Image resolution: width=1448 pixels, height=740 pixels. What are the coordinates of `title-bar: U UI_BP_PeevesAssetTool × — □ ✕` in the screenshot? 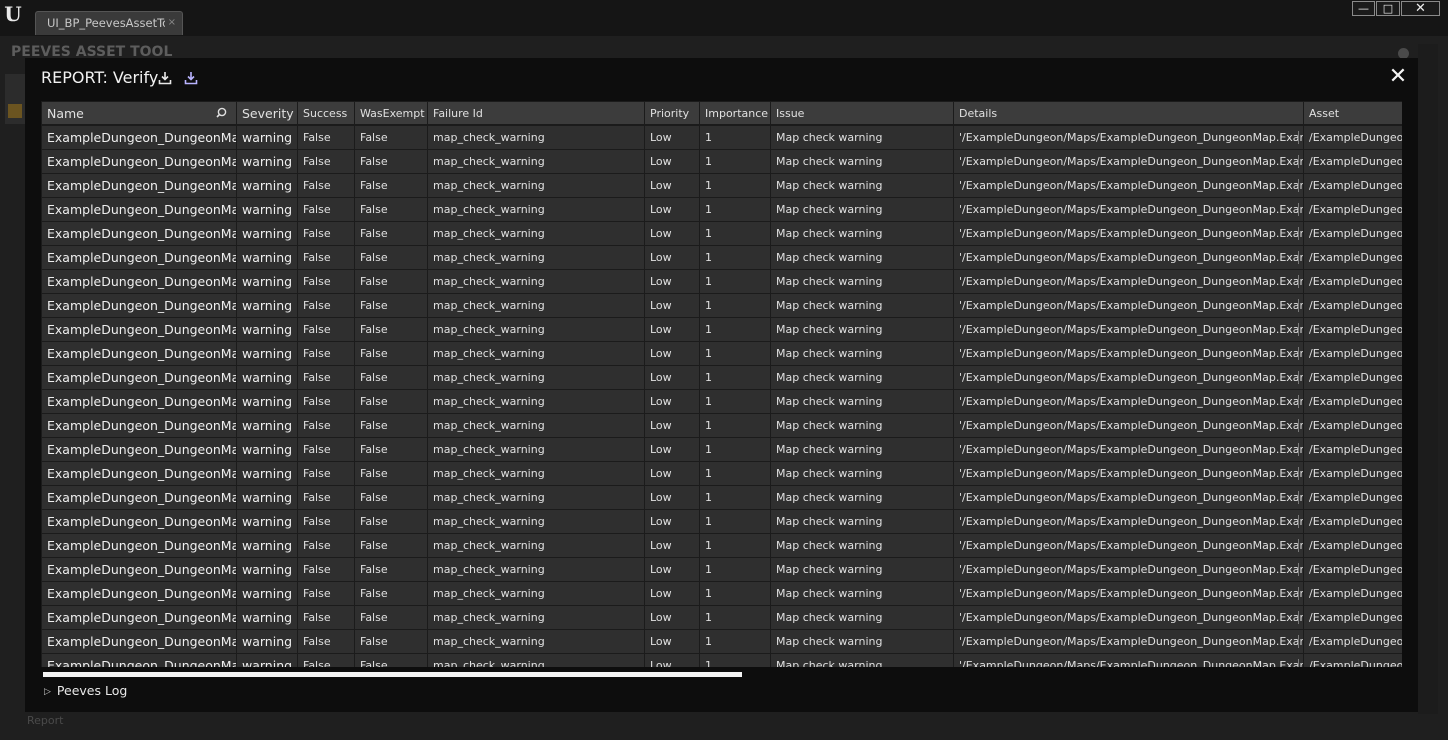 It's located at (724, 18).